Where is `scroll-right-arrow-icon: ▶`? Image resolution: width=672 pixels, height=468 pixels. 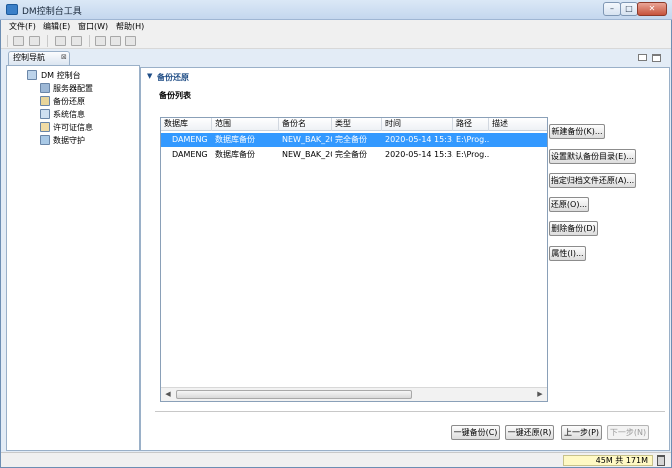 scroll-right-arrow-icon: ▶ is located at coordinates (540, 394).